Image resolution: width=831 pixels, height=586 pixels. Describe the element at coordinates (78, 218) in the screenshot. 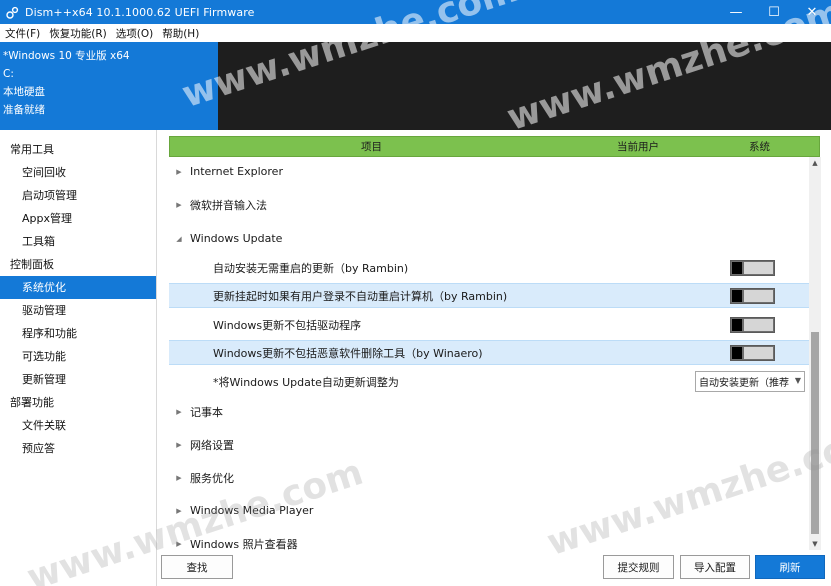

I see `sidebar-item-appx: Appx管理` at that location.